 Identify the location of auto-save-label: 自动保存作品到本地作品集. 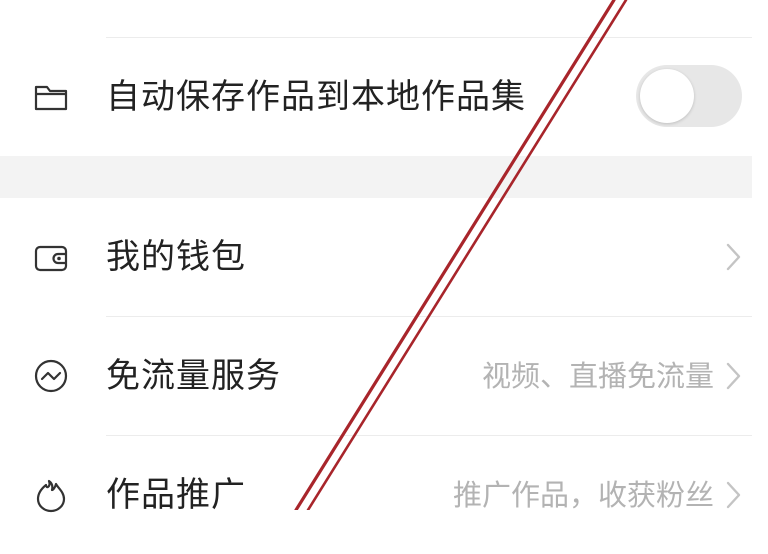
(316, 97).